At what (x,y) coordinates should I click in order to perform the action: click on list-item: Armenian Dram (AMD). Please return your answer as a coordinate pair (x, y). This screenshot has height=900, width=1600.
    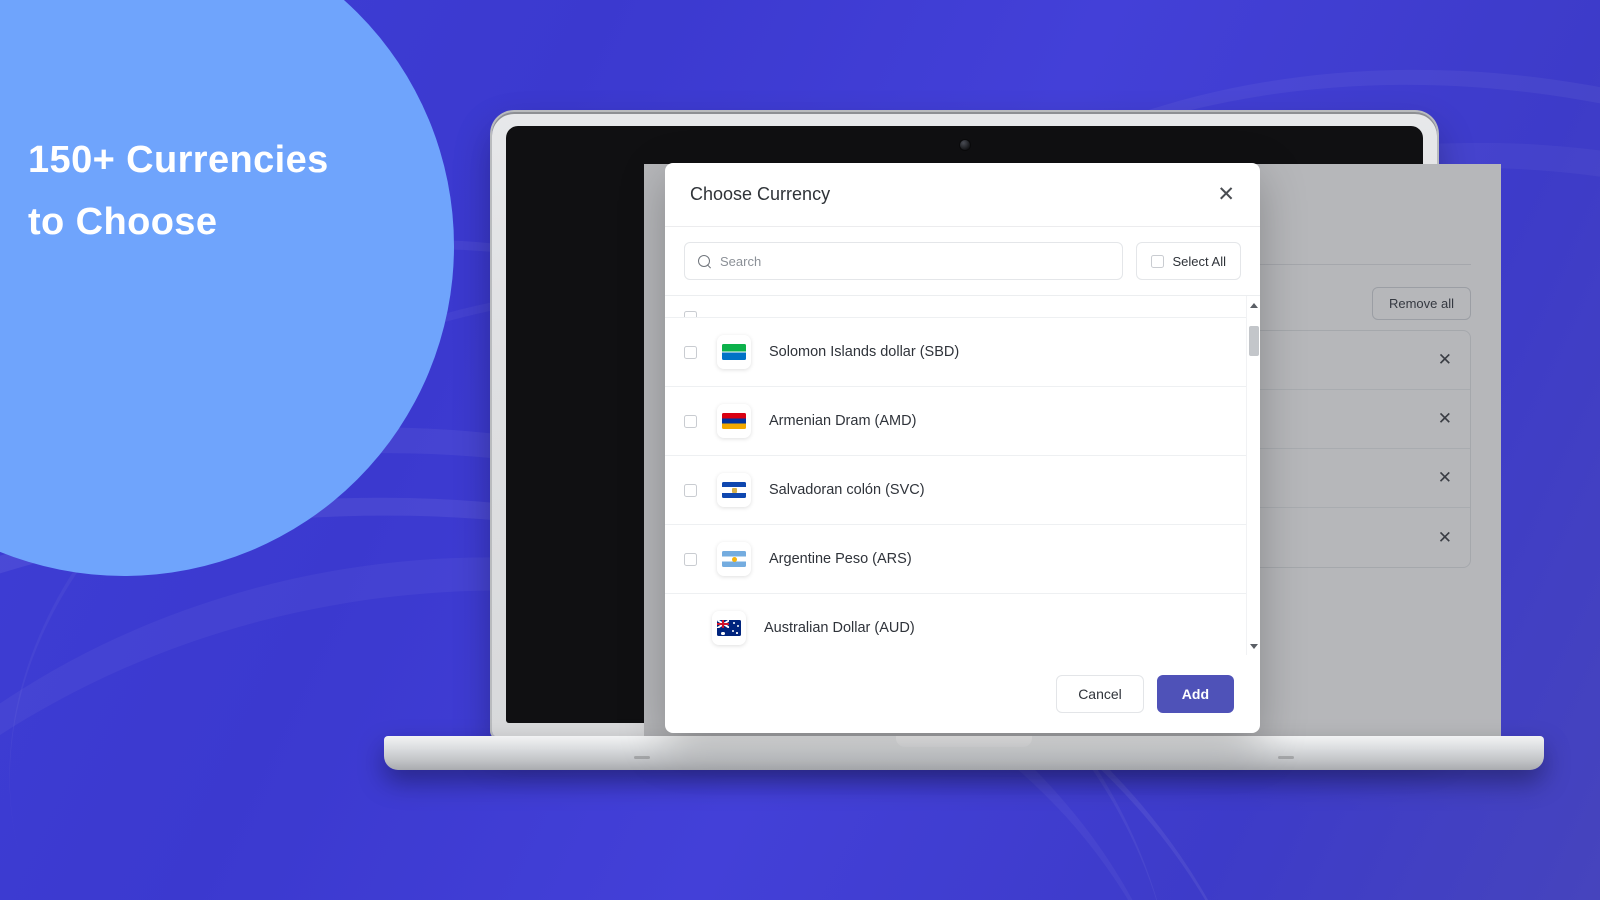
    Looking at the image, I should click on (955, 421).